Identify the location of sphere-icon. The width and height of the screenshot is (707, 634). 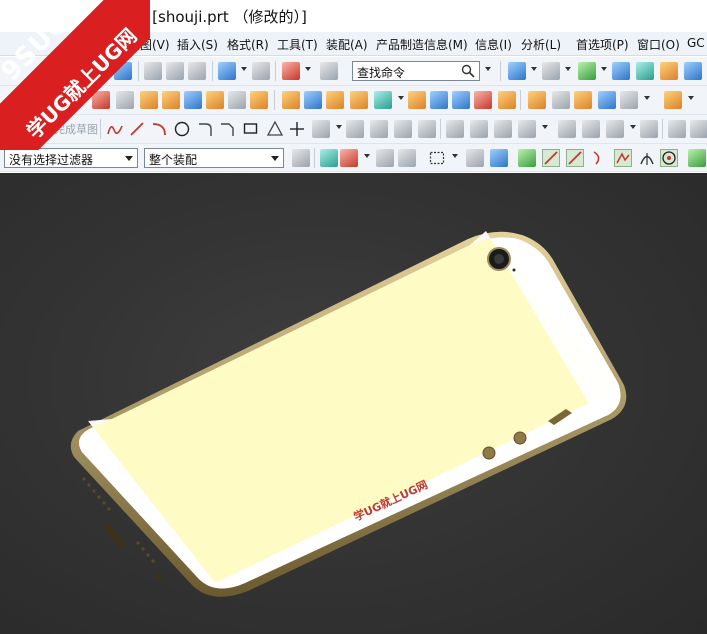
(587, 71).